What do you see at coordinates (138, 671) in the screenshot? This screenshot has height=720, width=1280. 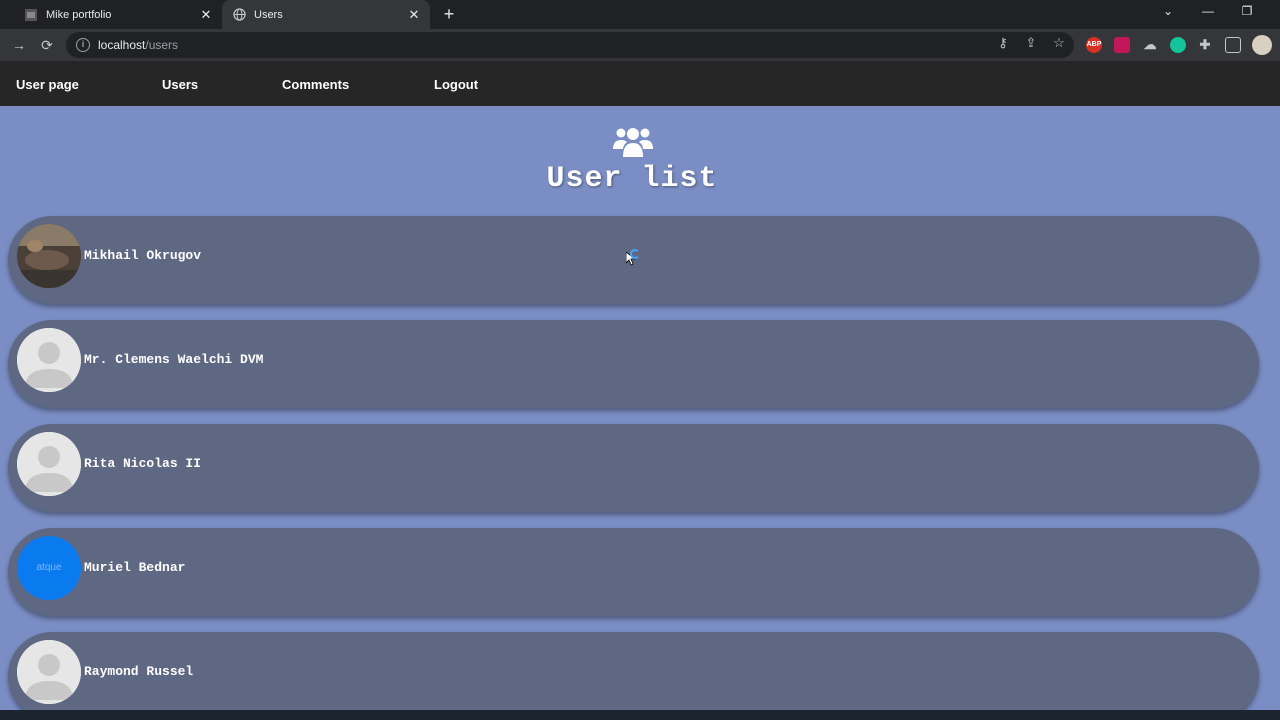 I see `user-name: Raymond Russel` at bounding box center [138, 671].